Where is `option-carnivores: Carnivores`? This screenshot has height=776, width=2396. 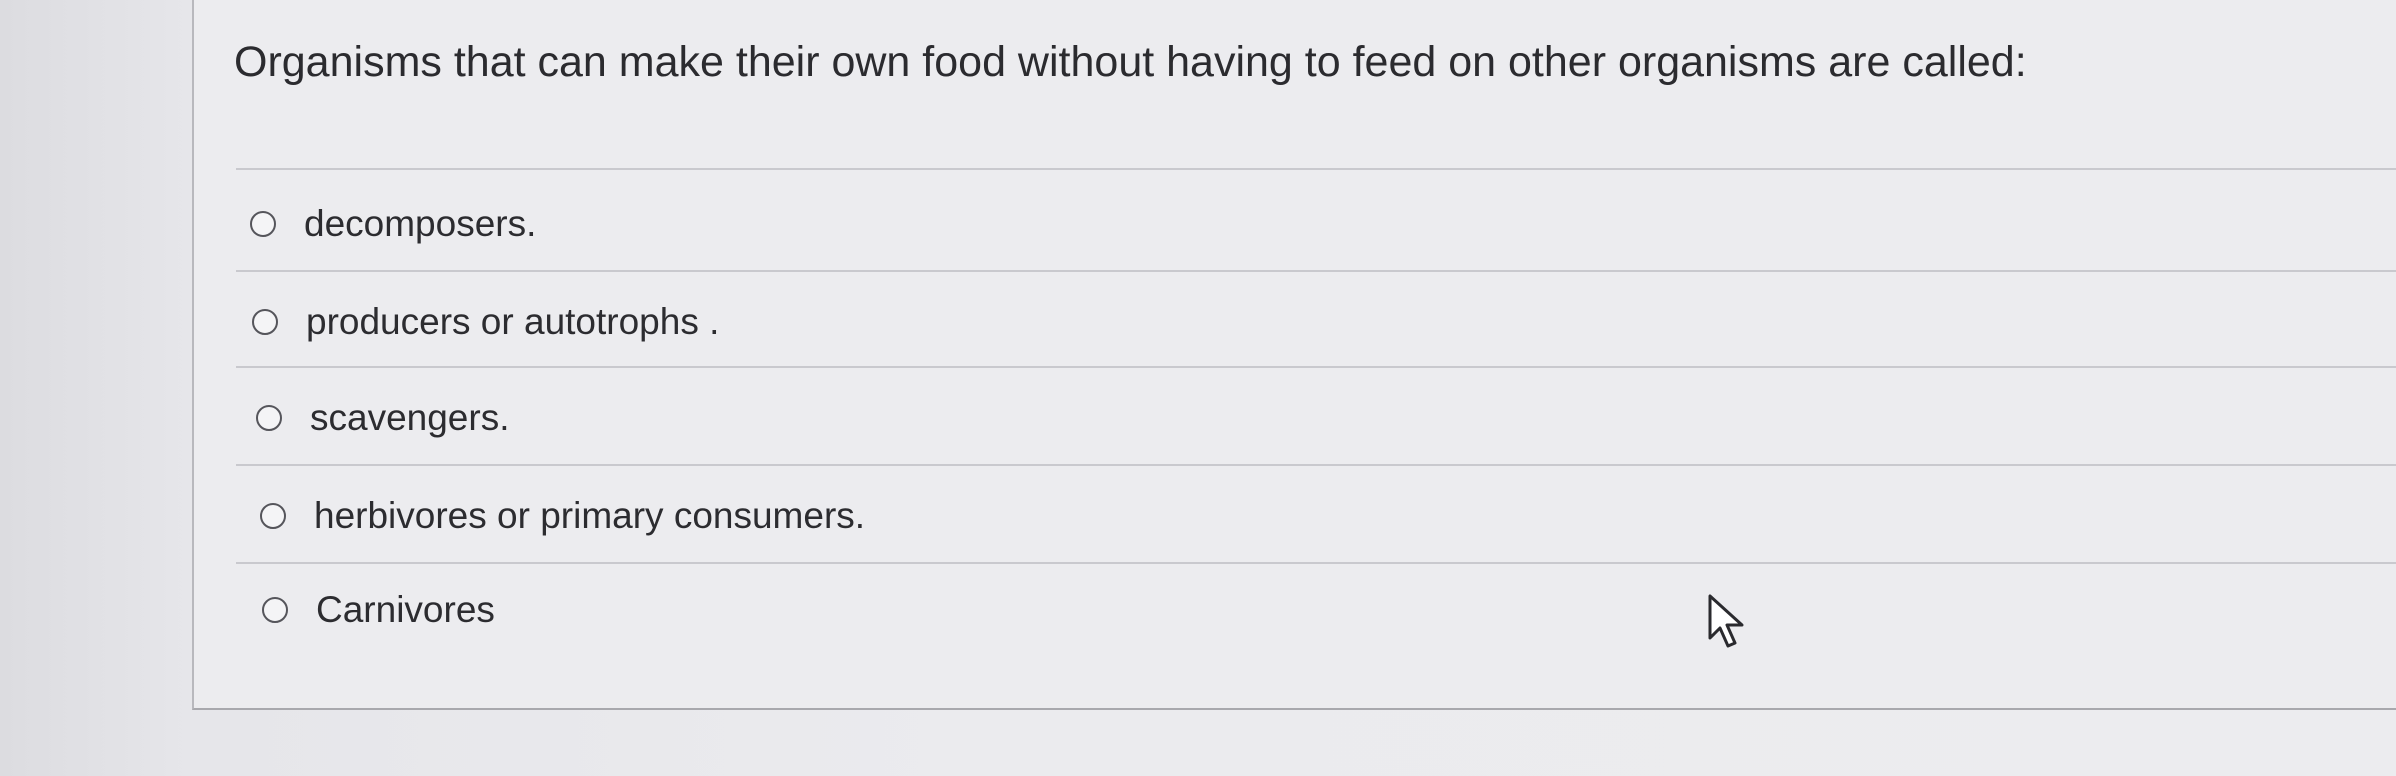
option-carnivores: Carnivores is located at coordinates (378, 610).